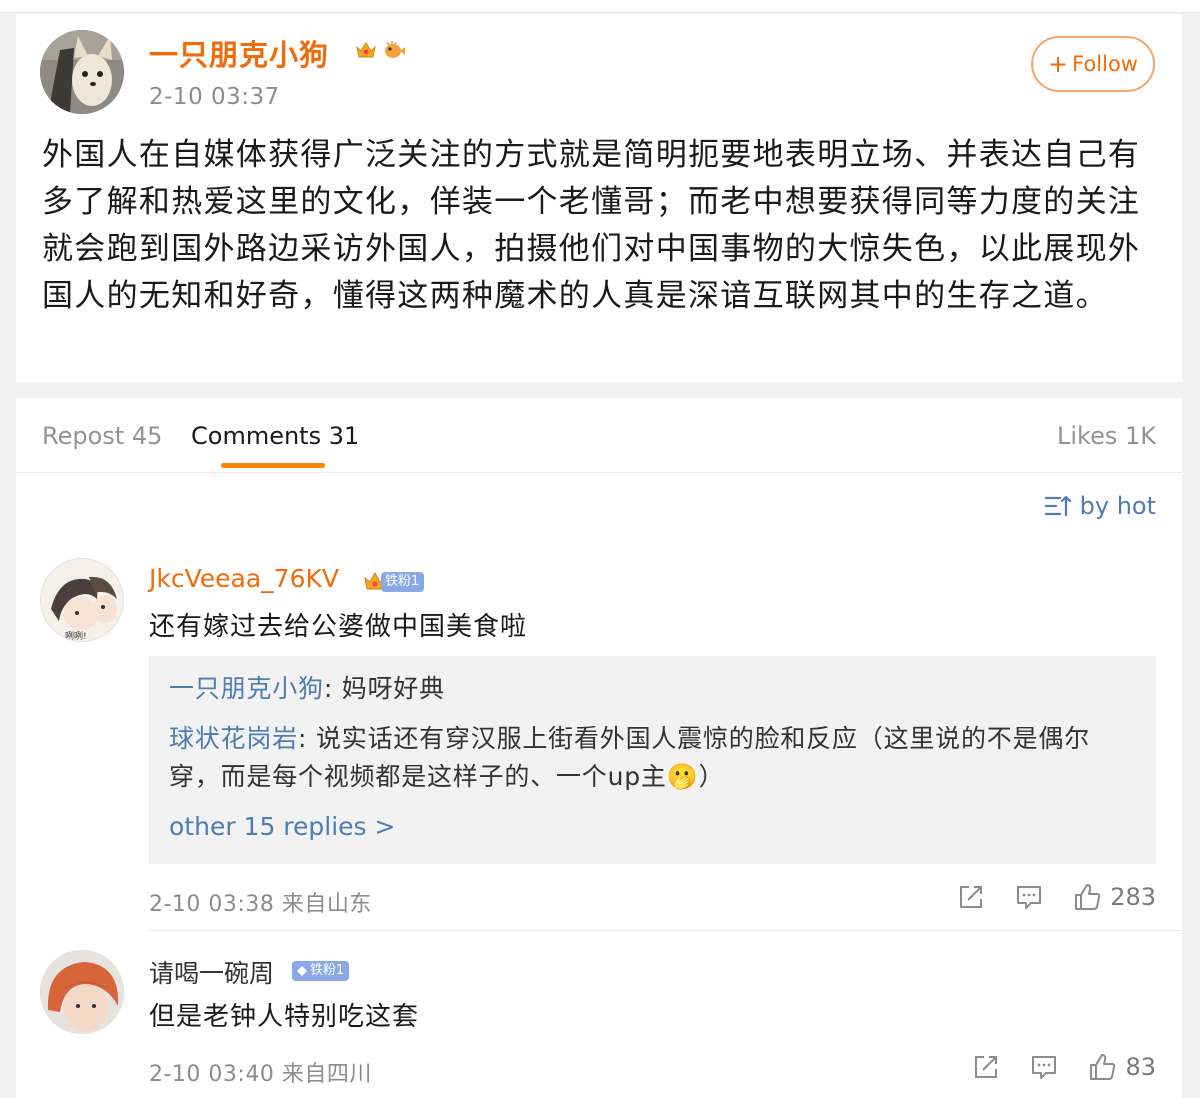 This screenshot has height=1098, width=1200. I want to click on tab-comments: Comments 31, so click(275, 436).